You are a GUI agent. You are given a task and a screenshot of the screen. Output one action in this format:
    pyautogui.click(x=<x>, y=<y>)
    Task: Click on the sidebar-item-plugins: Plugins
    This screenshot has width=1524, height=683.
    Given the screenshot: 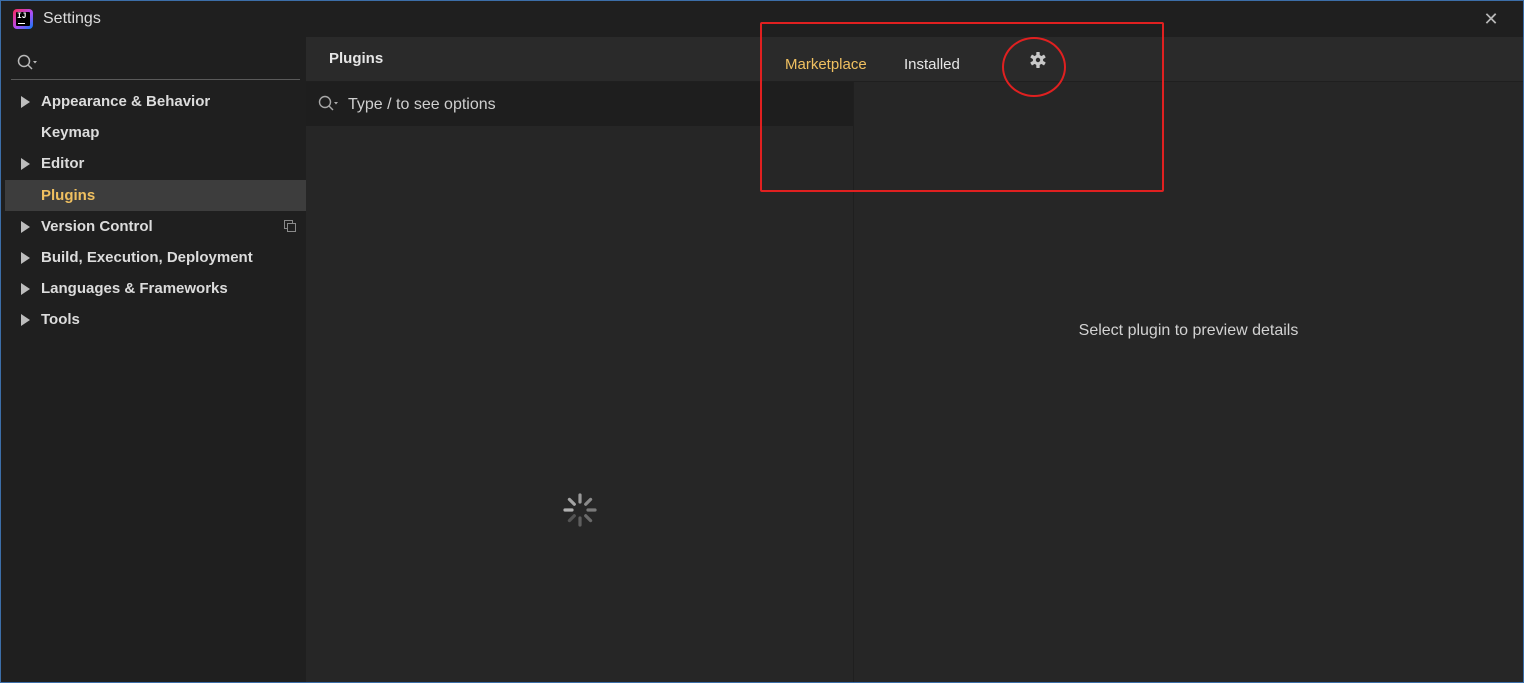 What is the action you would take?
    pyautogui.click(x=155, y=195)
    